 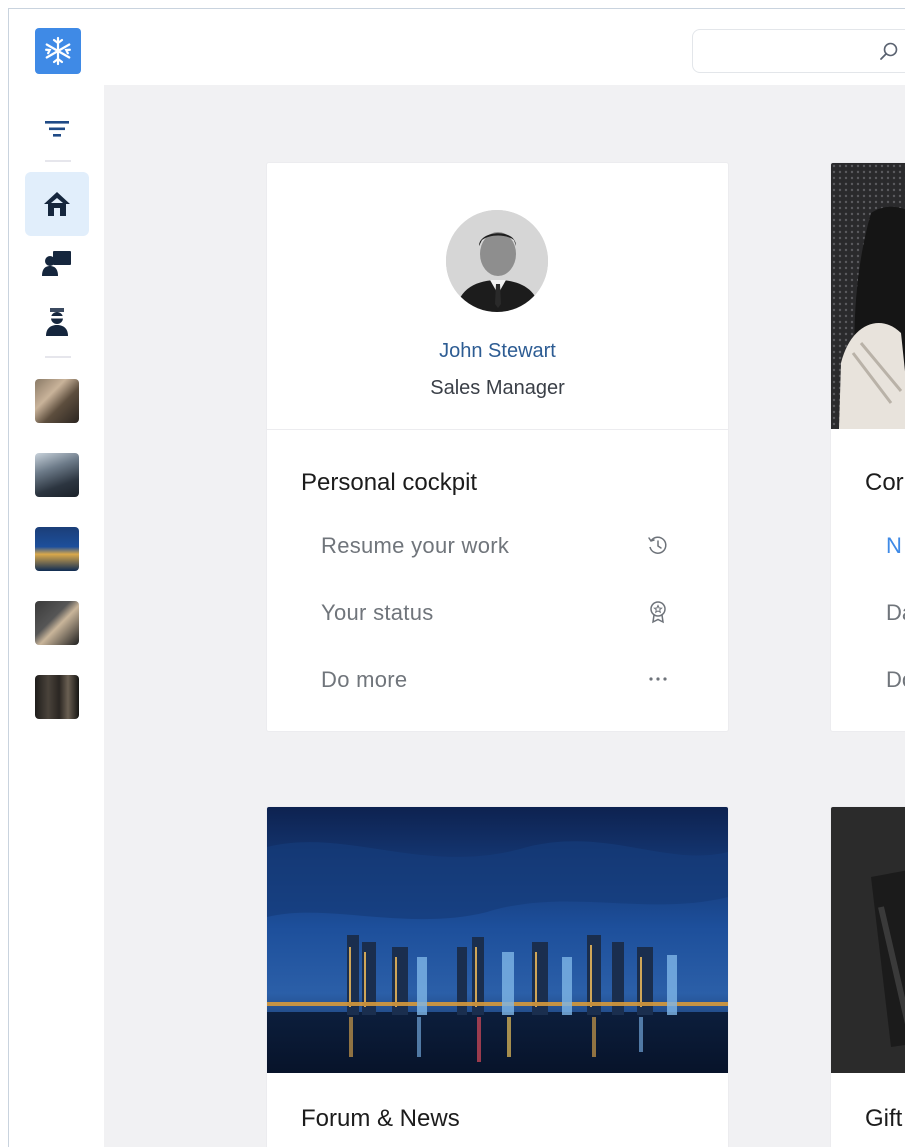 I want to click on agent-icon, so click(x=57, y=322).